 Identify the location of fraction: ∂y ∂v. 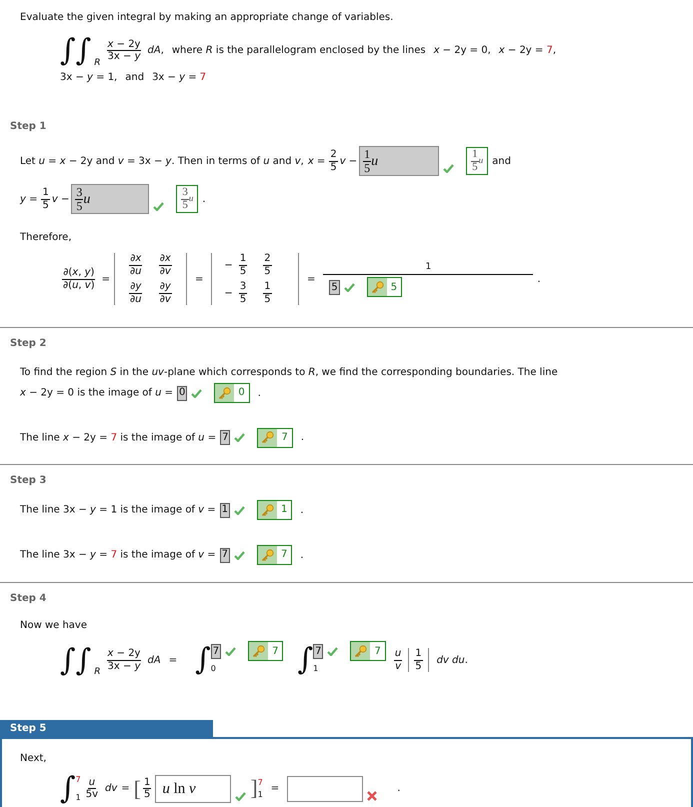
(165, 293).